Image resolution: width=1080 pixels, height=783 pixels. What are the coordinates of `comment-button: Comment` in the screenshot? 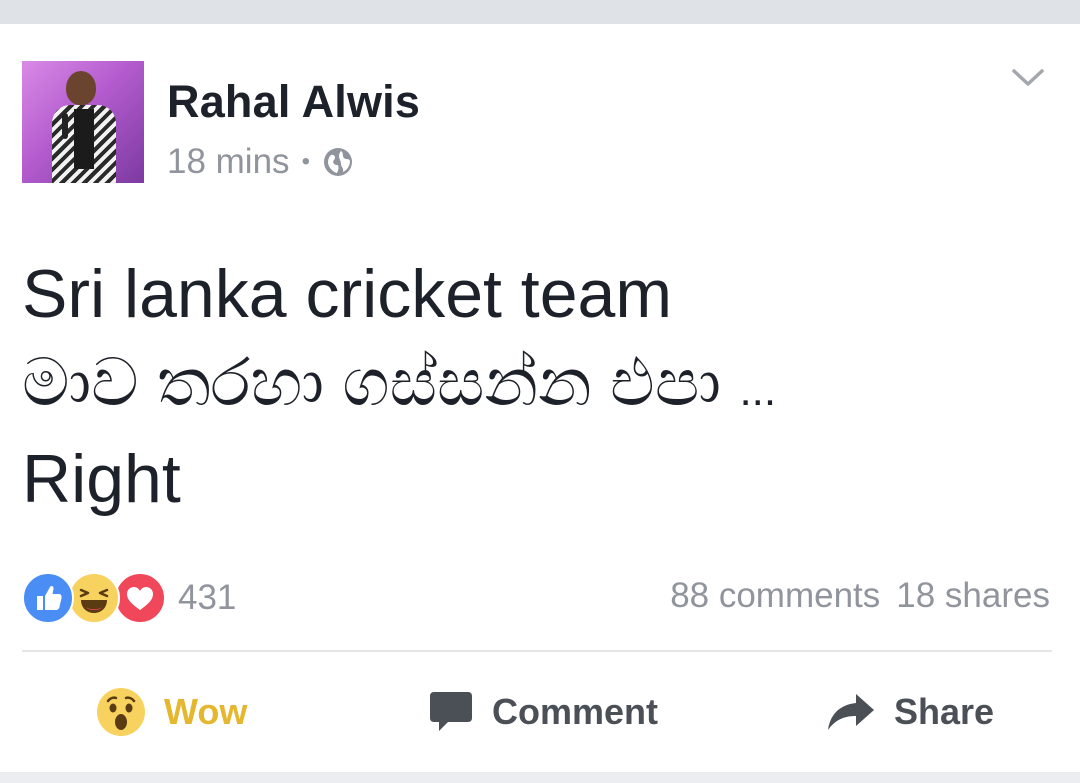 It's located at (543, 712).